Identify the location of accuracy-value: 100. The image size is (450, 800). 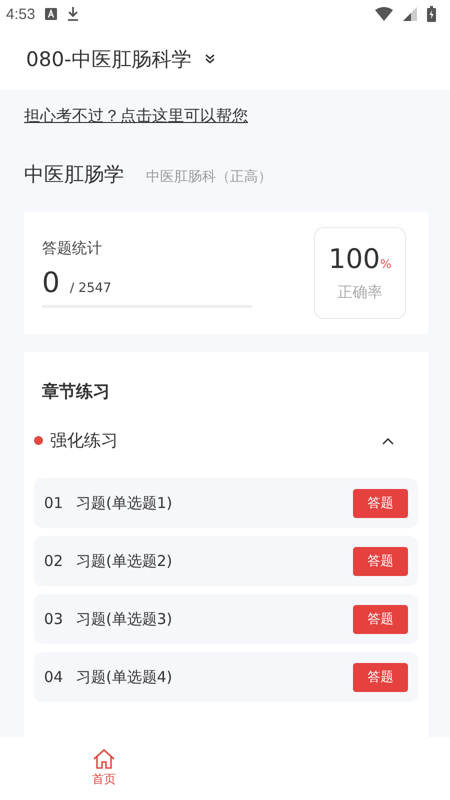
(354, 259).